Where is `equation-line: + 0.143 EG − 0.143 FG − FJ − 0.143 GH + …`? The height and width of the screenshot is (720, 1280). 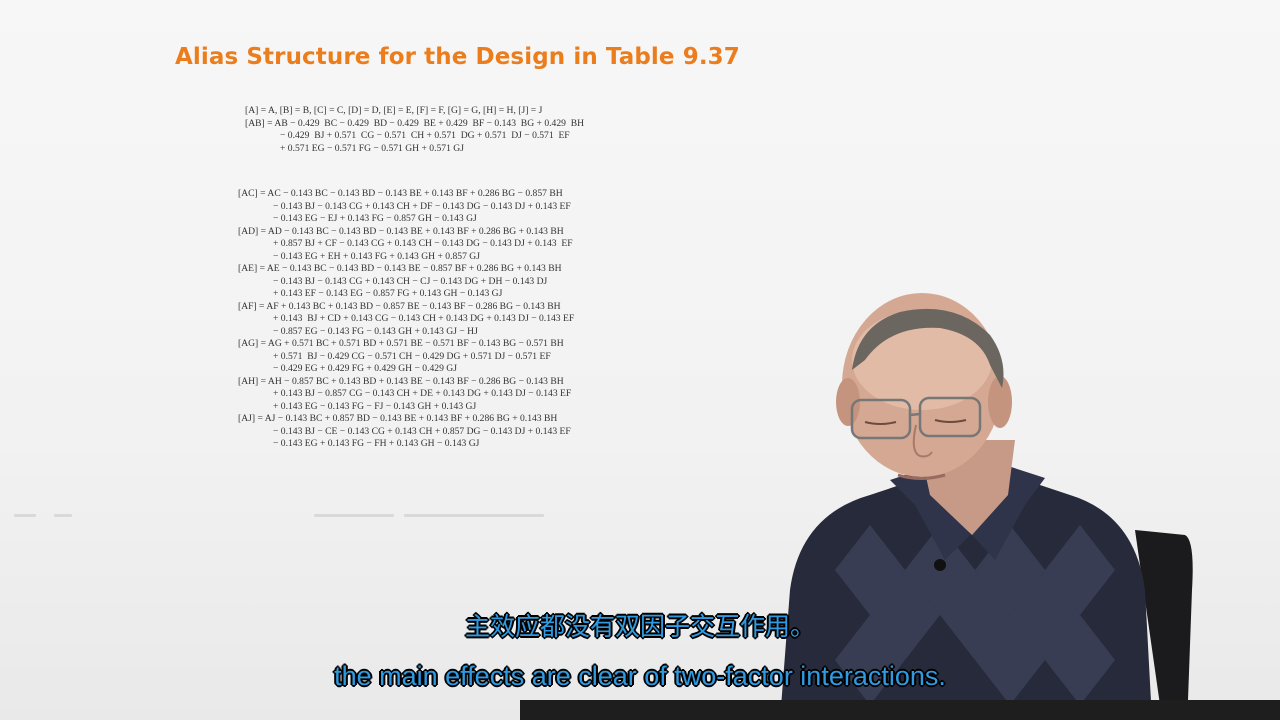 equation-line: + 0.143 EG − 0.143 FG − FJ − 0.143 GH + … is located at coordinates (375, 406).